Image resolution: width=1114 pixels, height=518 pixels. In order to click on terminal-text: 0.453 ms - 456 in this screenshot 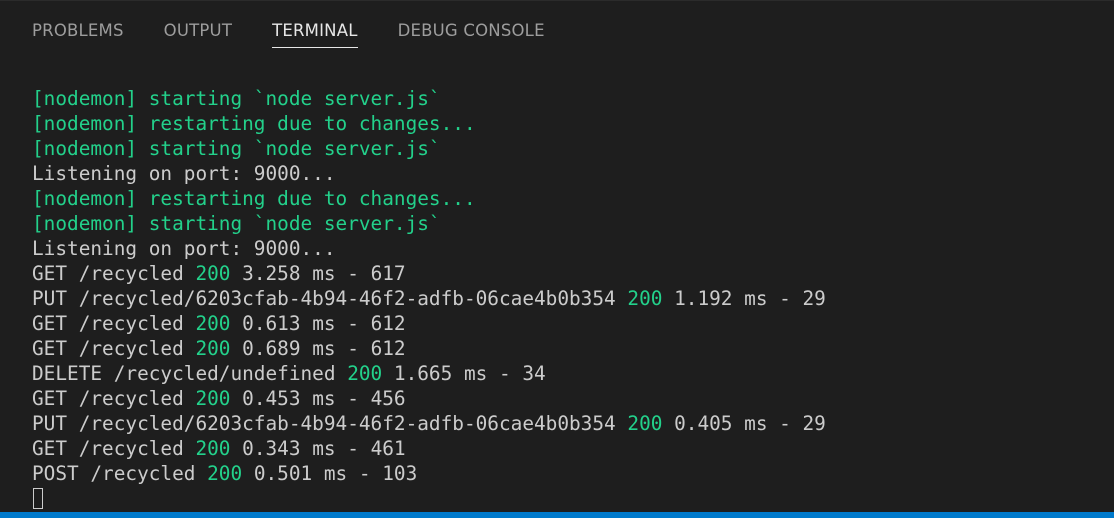, I will do `click(318, 398)`.